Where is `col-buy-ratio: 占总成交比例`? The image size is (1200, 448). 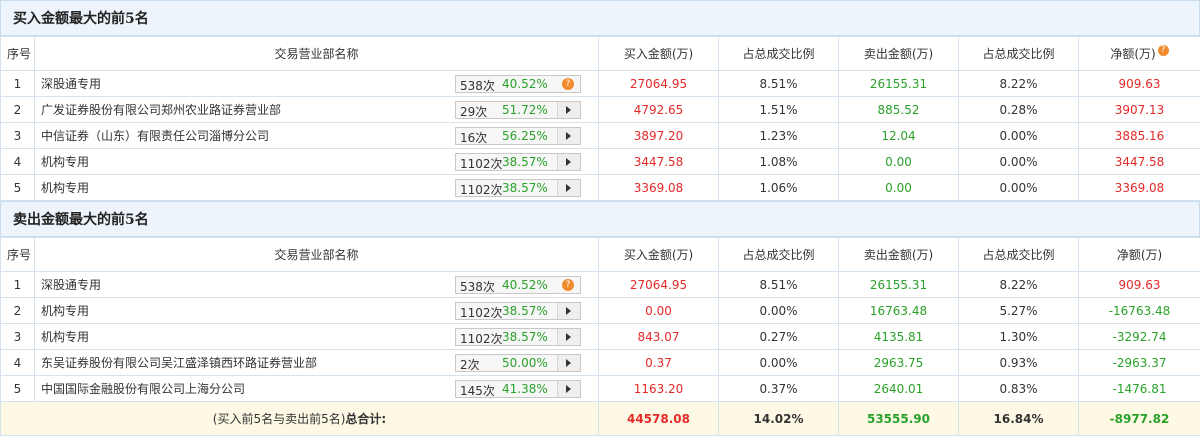 col-buy-ratio: 占总成交比例 is located at coordinates (778, 53).